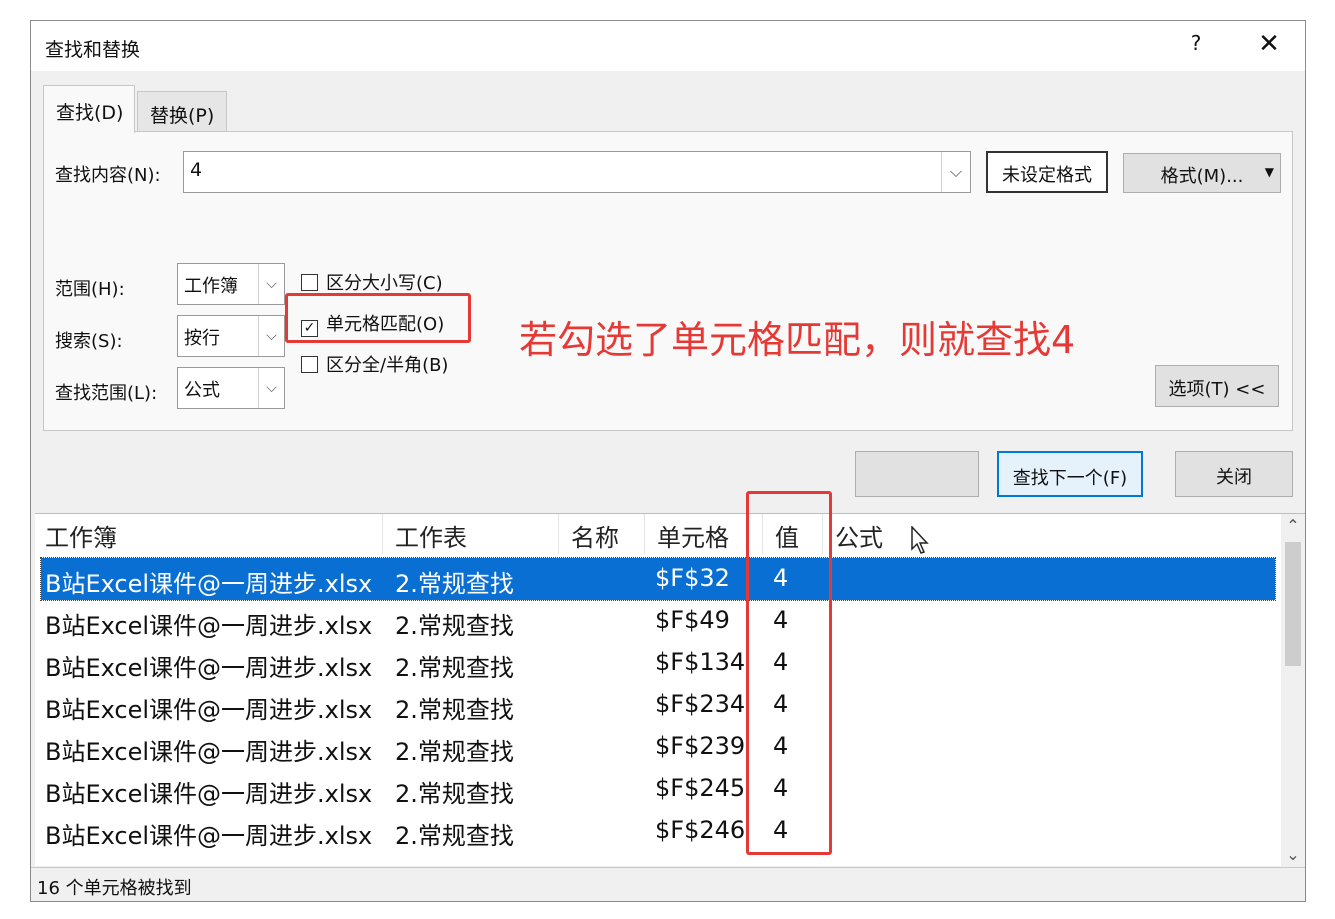  What do you see at coordinates (202, 390) in the screenshot?
I see `lookin-value: 公式` at bounding box center [202, 390].